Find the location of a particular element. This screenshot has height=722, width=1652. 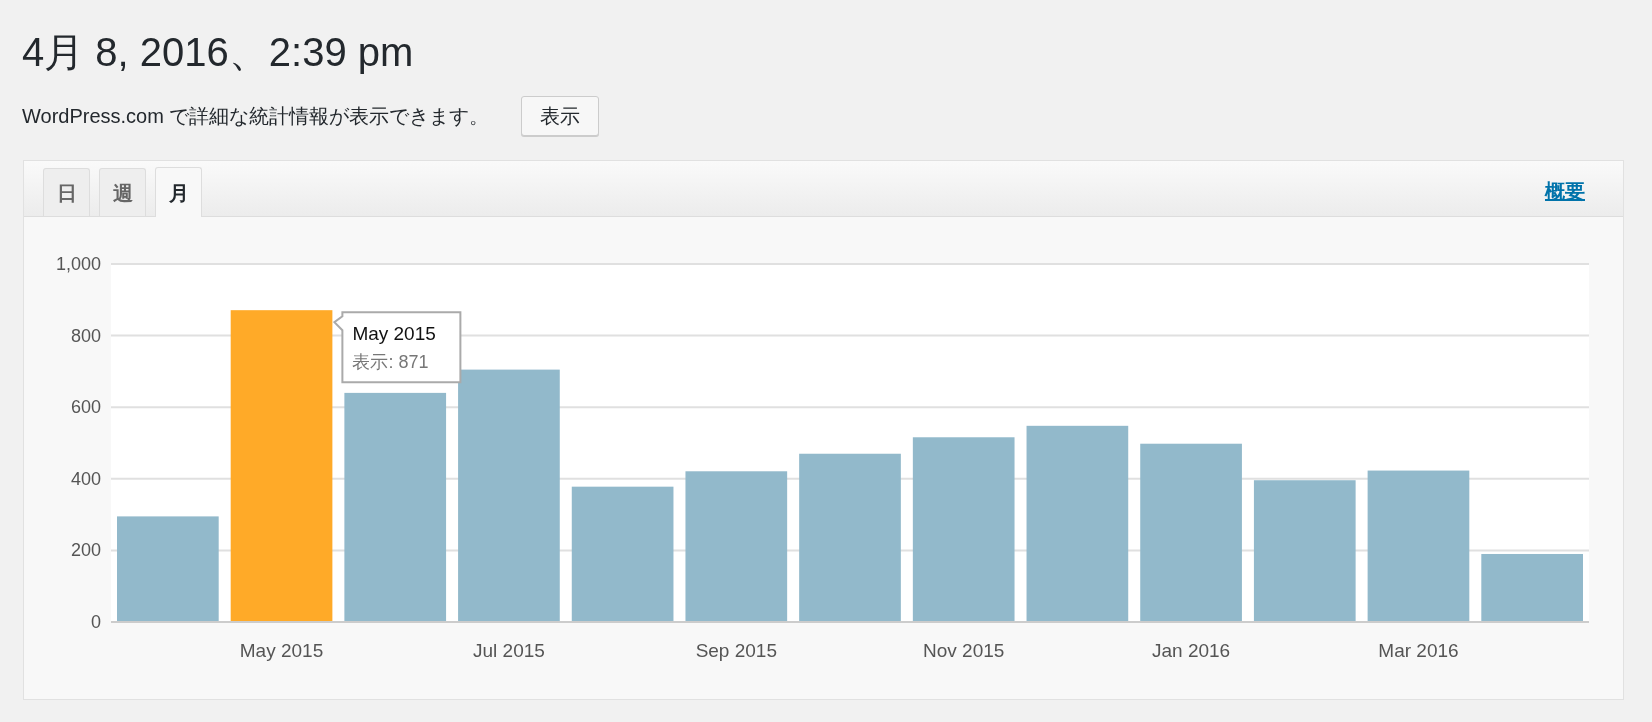

notice-text: WordPress.com で詳細な統計情報が表示できます。 is located at coordinates (256, 116).